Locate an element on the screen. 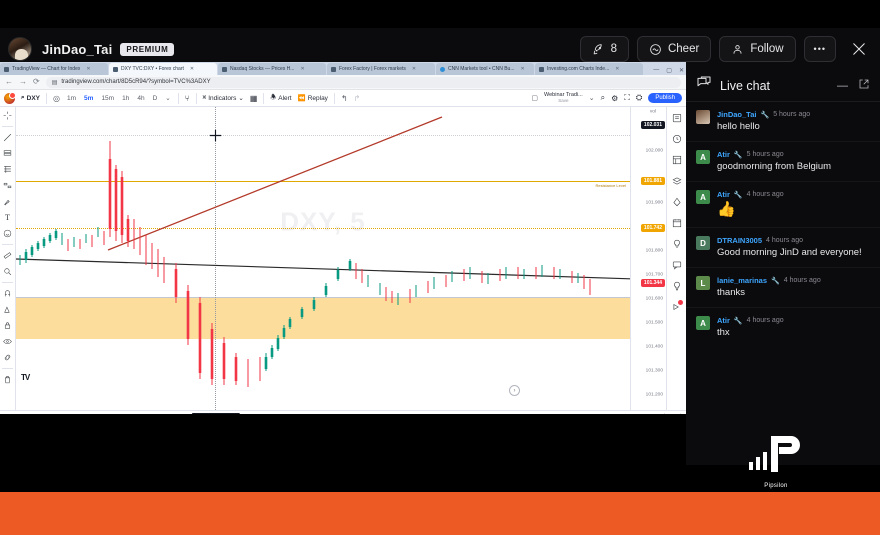 The image size is (880, 535). browser-tab: CNN Markets tool • CNN Bu... ✕ is located at coordinates (485, 69).